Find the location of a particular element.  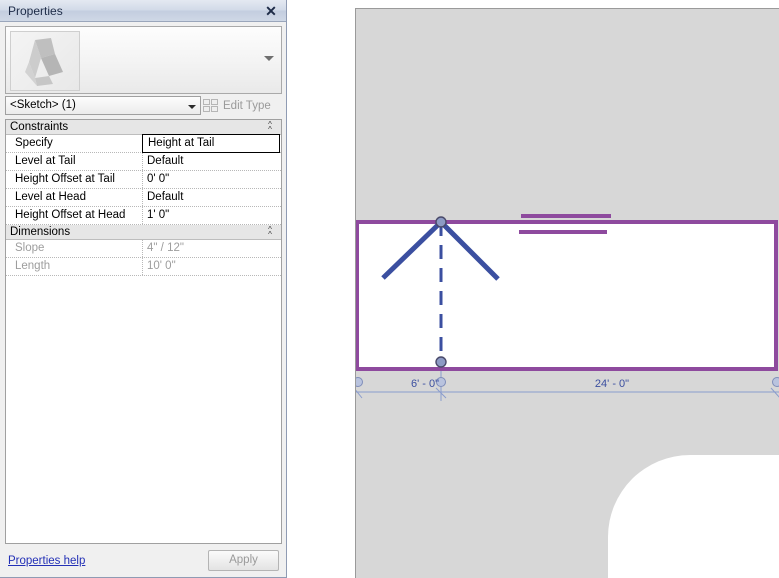

property-row-level-at-head: Level at Head Default is located at coordinates (143, 198).